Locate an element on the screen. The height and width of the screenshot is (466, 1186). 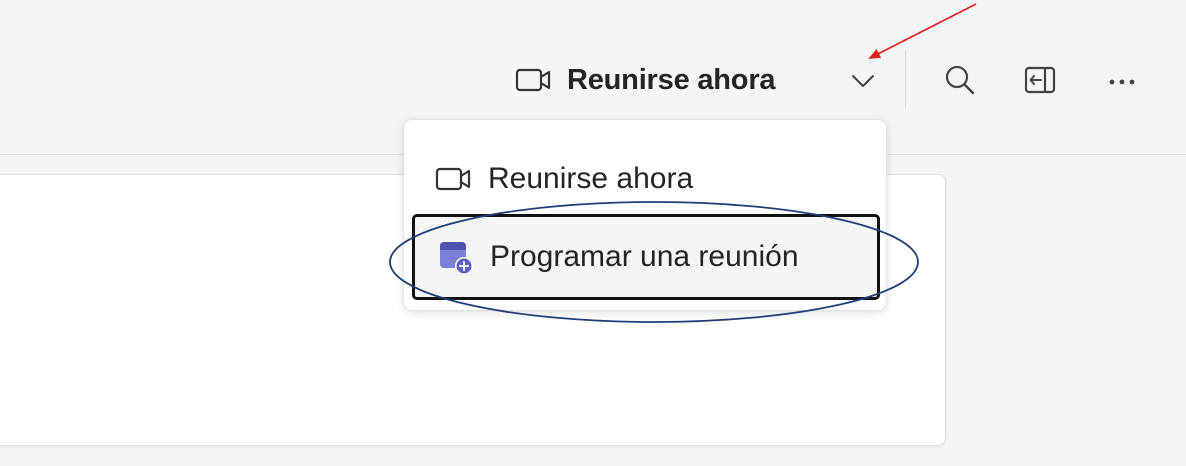
calendar-add-icon is located at coordinates (456, 258).